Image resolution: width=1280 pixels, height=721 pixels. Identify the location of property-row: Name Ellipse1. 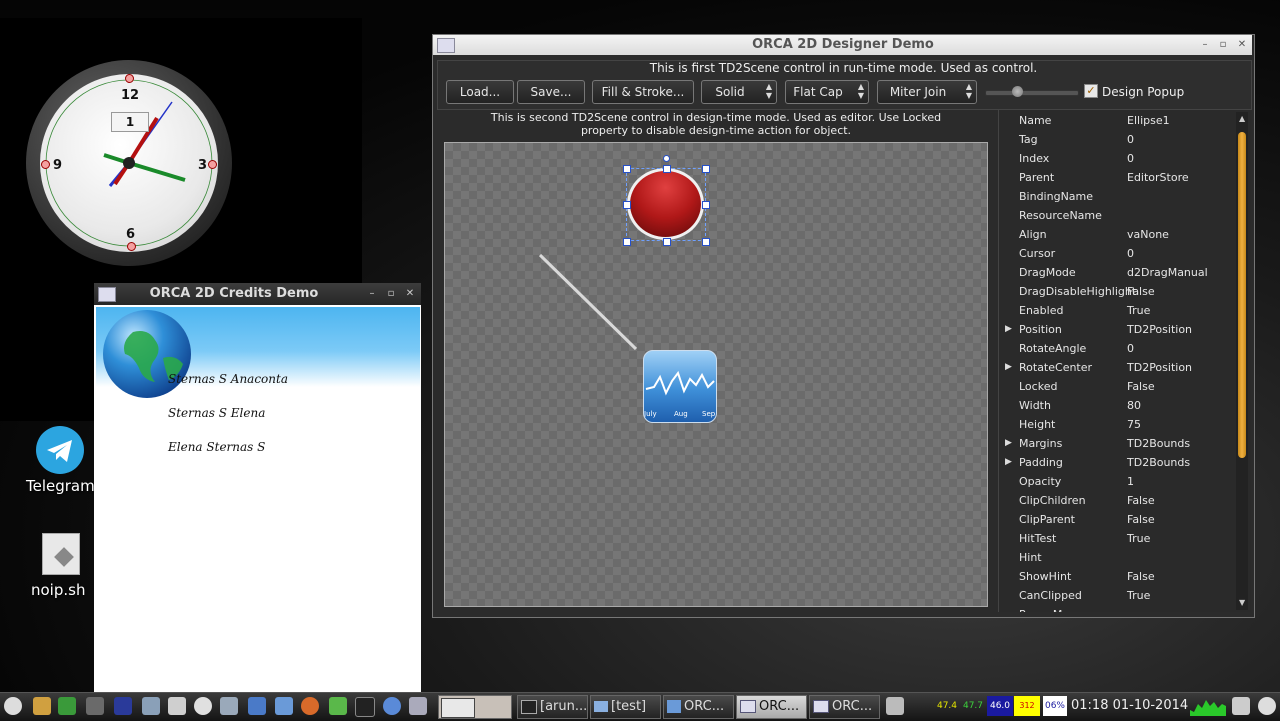
(1118, 120).